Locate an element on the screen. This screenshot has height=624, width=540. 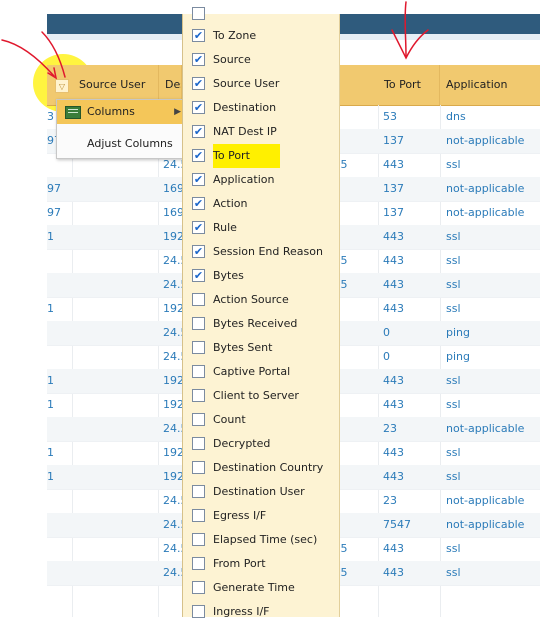
menu-item-adjust-columns: Adjust Columns is located at coordinates (121, 144).